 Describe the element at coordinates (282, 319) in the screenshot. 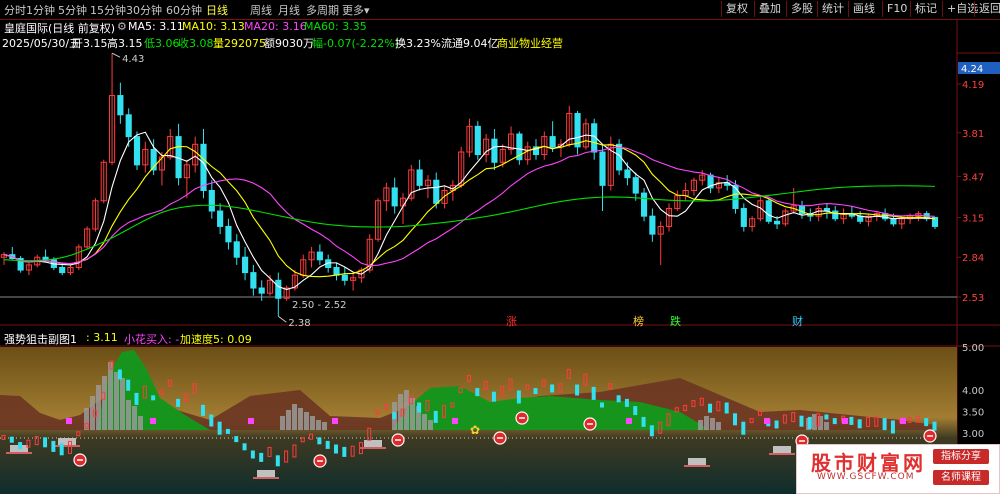

I see `low-pointer` at that location.